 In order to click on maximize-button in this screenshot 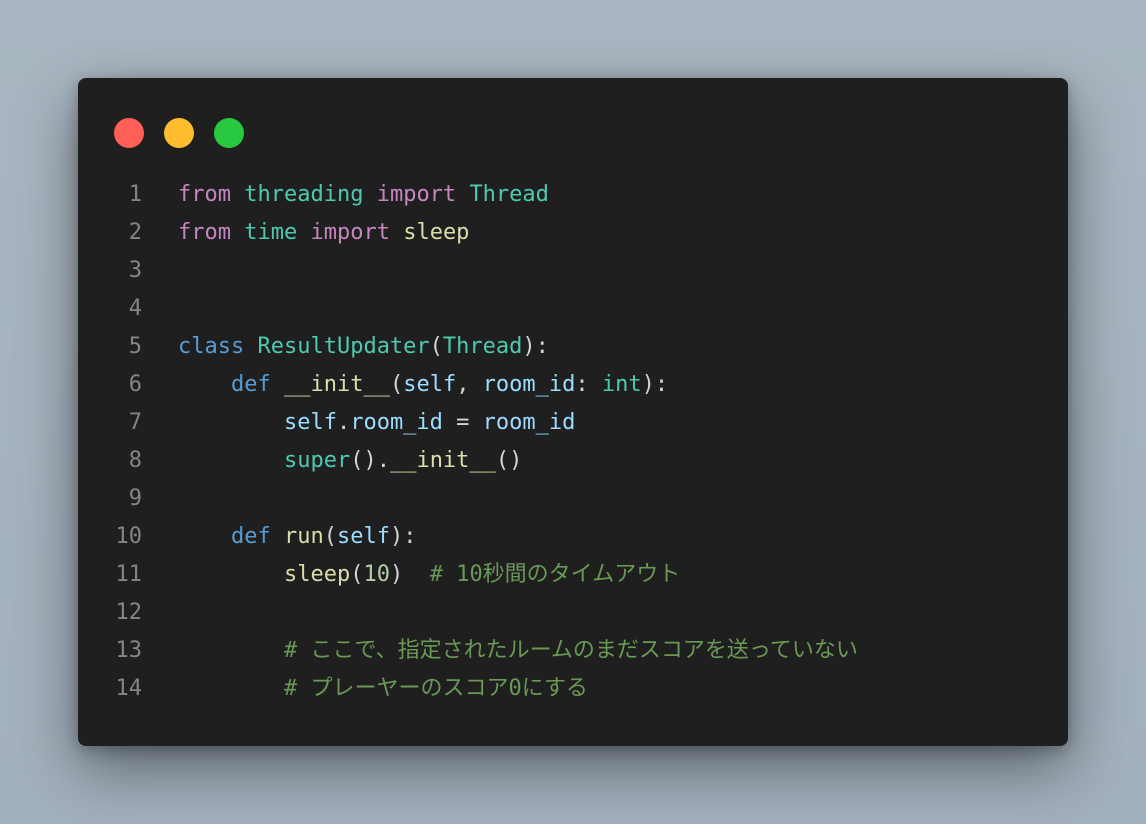, I will do `click(229, 133)`.